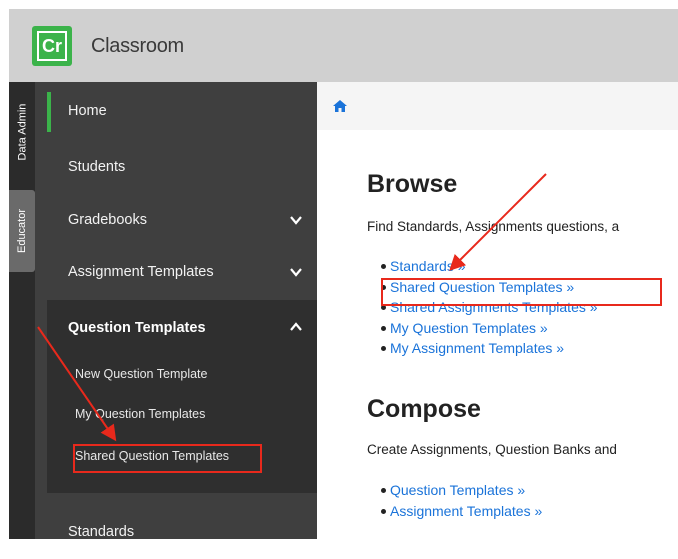 The width and height of the screenshot is (678, 559). I want to click on sidebar-item-standards: Standards, so click(176, 533).